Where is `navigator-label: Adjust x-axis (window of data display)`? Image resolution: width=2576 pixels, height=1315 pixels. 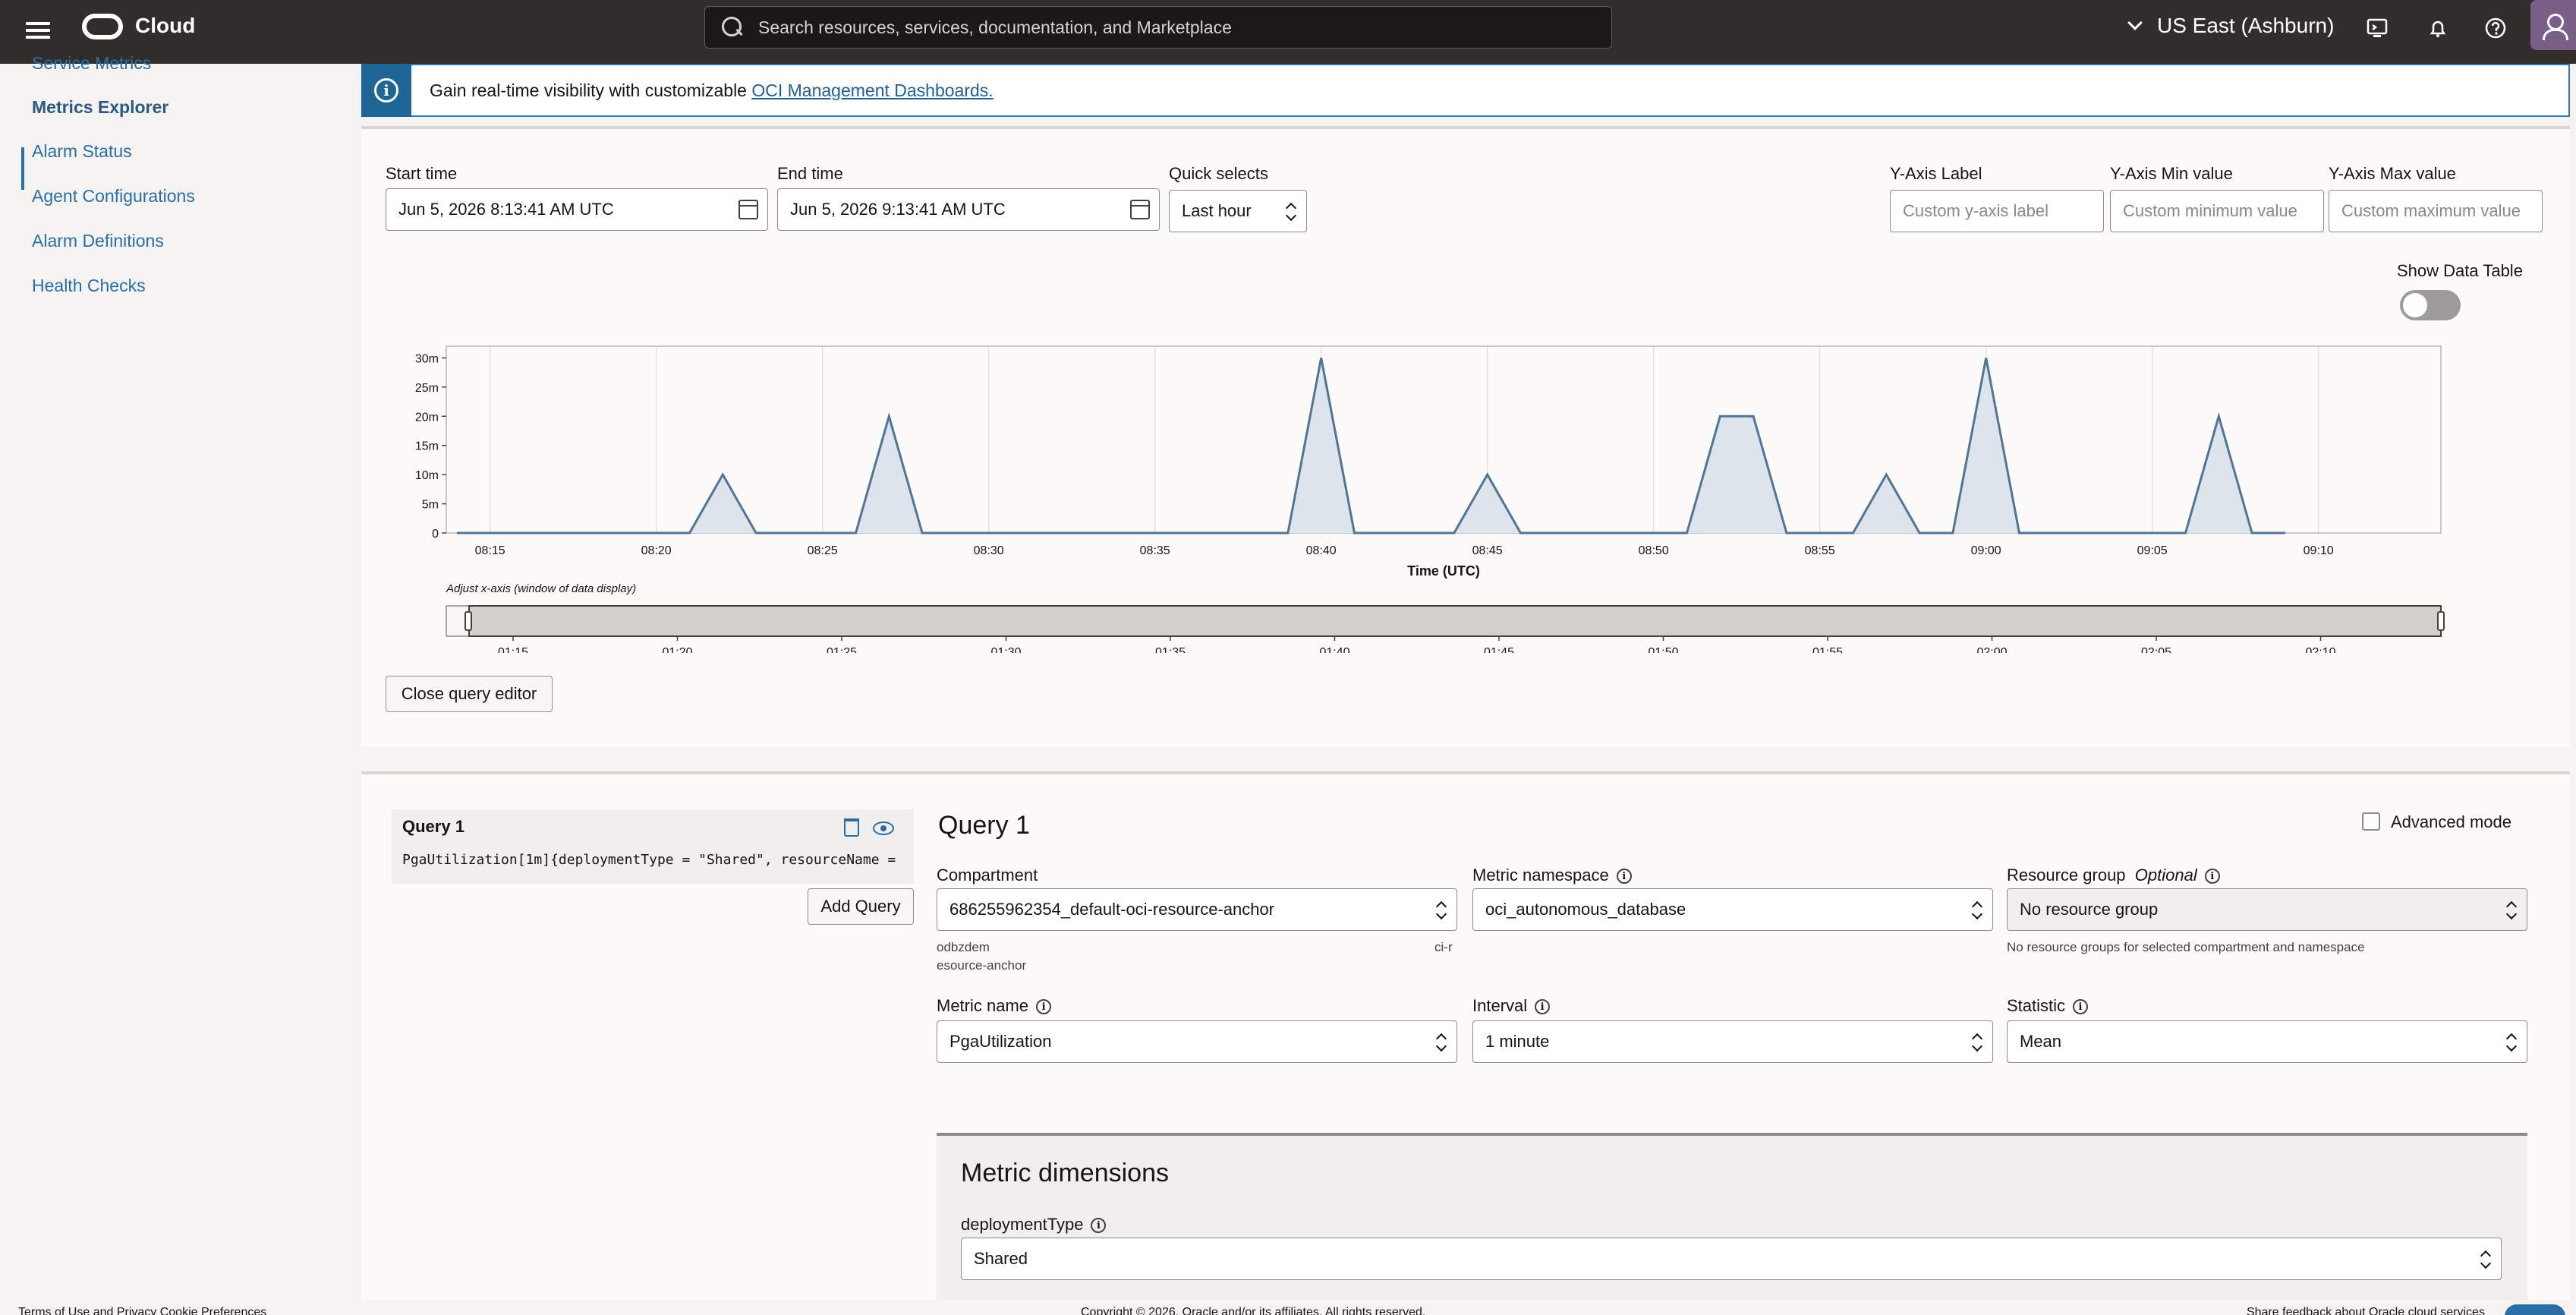 navigator-label: Adjust x-axis (window of data display) is located at coordinates (541, 588).